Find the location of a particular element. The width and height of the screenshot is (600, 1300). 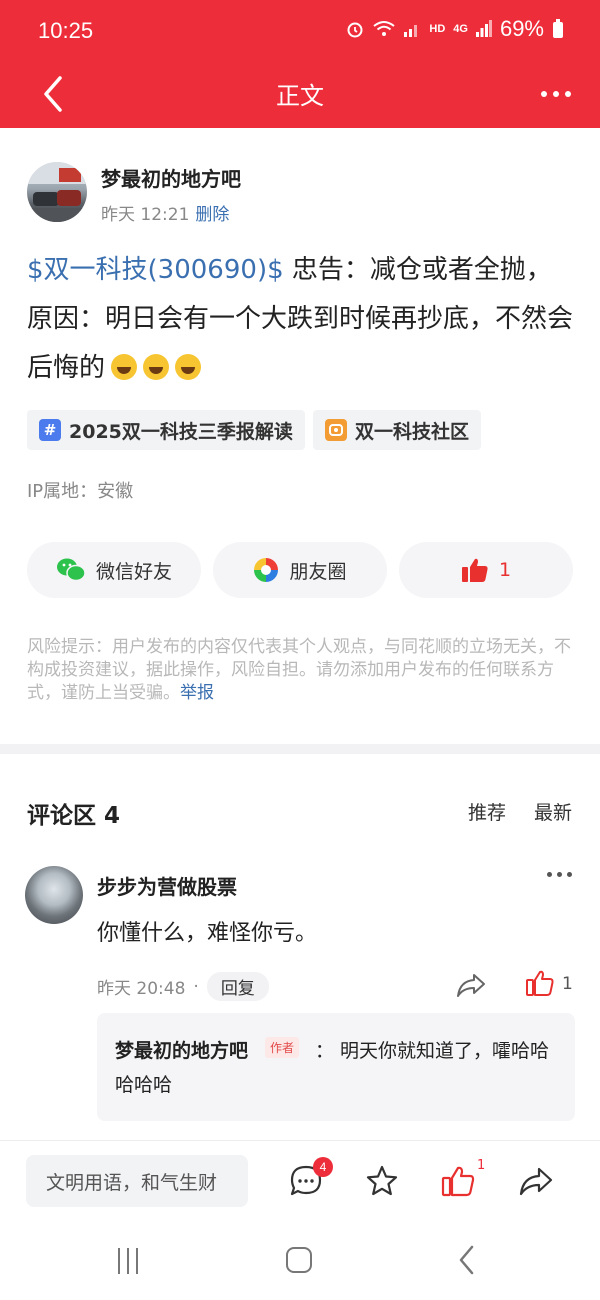

topic-tag: # 2025双一科技三季报解读 is located at coordinates (166, 430).